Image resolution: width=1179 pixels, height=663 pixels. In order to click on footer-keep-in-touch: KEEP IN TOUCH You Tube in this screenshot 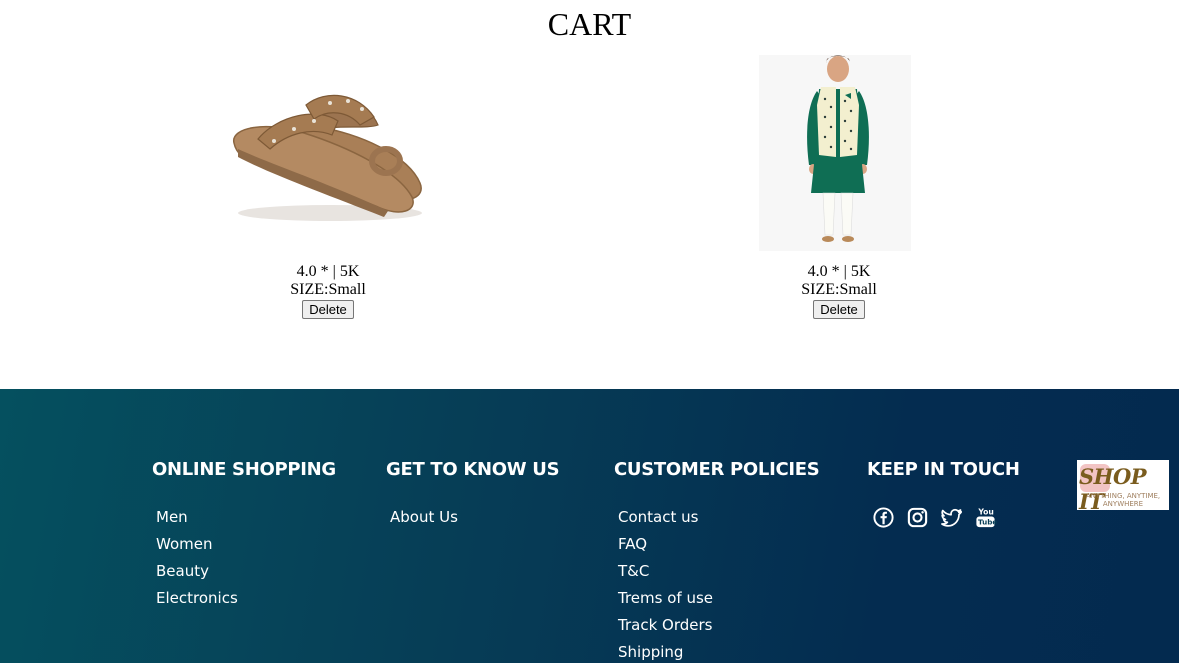, I will do `click(943, 494)`.